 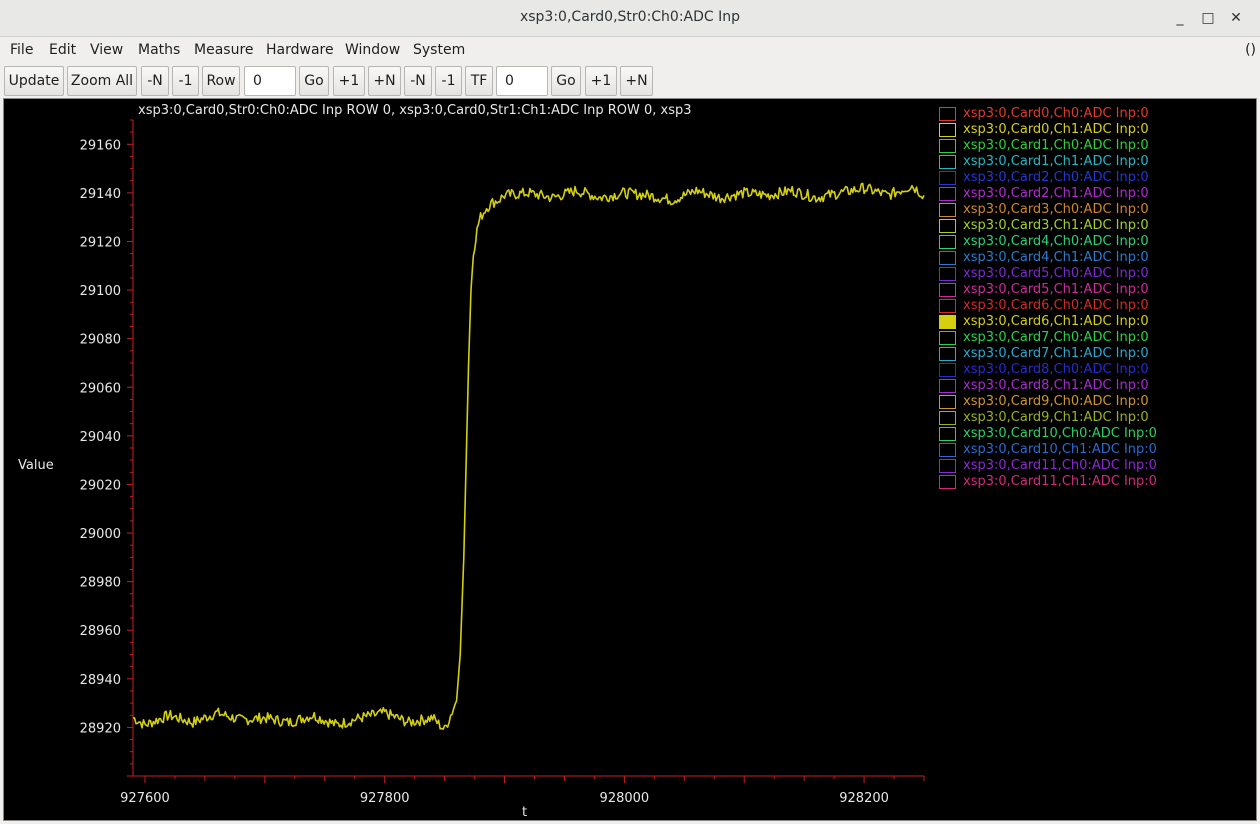 What do you see at coordinates (1056, 305) in the screenshot?
I see `legend-label: xsp3:0,Card6,Ch0:ADC Inp:0` at bounding box center [1056, 305].